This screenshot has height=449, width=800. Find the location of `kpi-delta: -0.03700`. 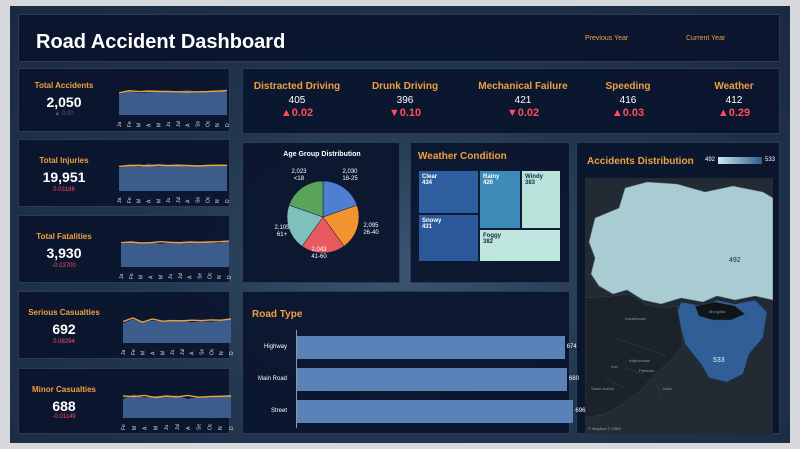

kpi-delta: -0.03700 is located at coordinates (64, 266).